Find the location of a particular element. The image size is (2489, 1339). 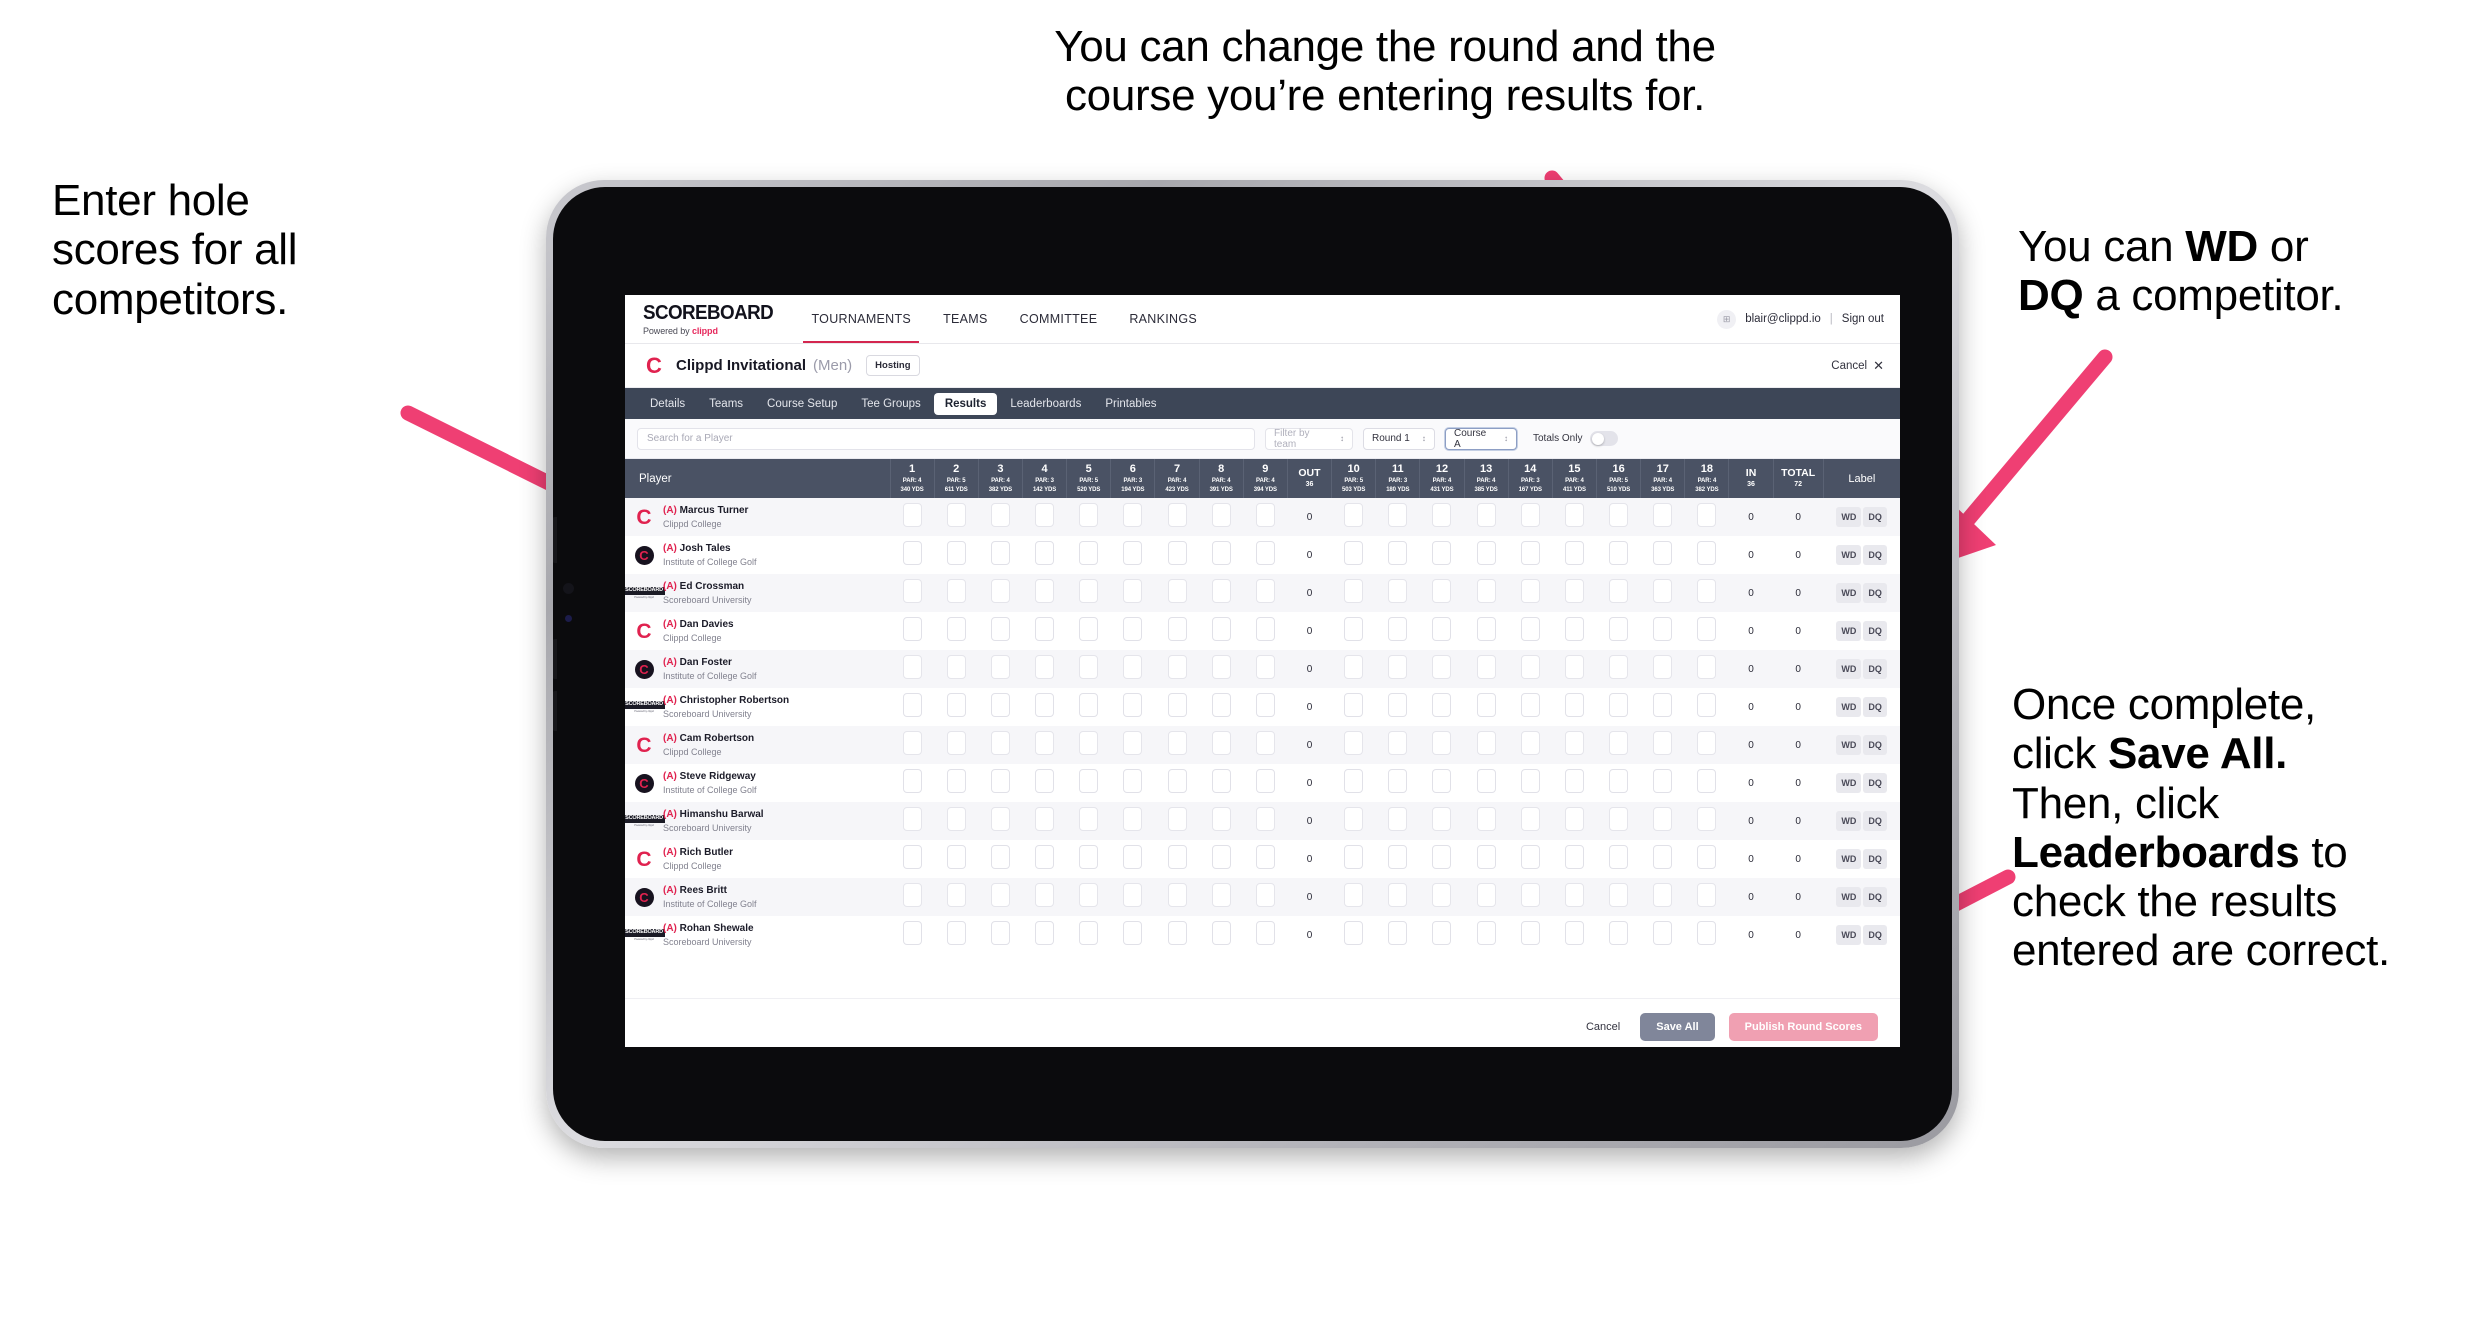

player-name: (A) Christopher Robertson is located at coordinates (726, 701).